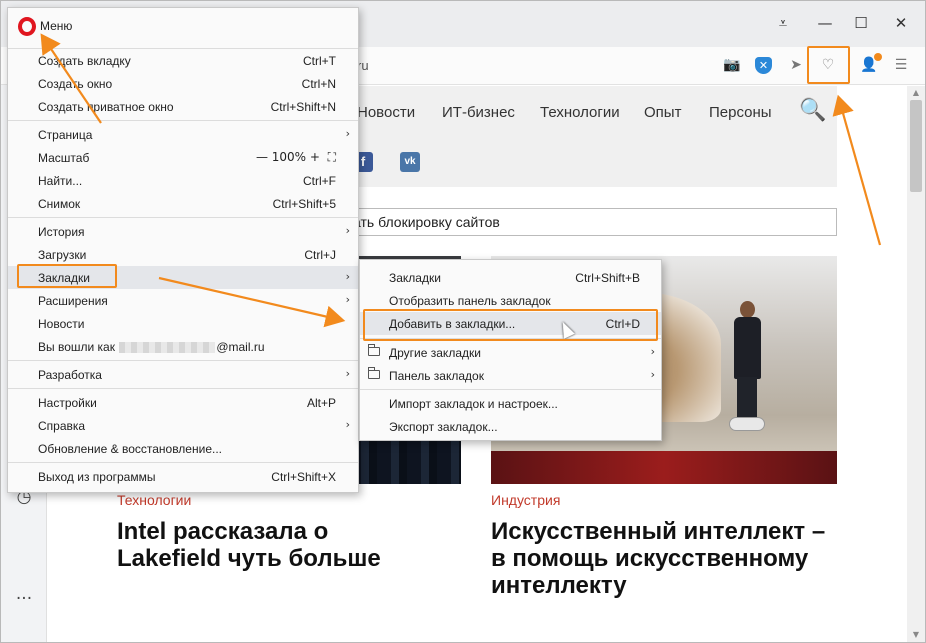  Describe the element at coordinates (525, 500) in the screenshot. I see `article-category: Индустрия` at that location.